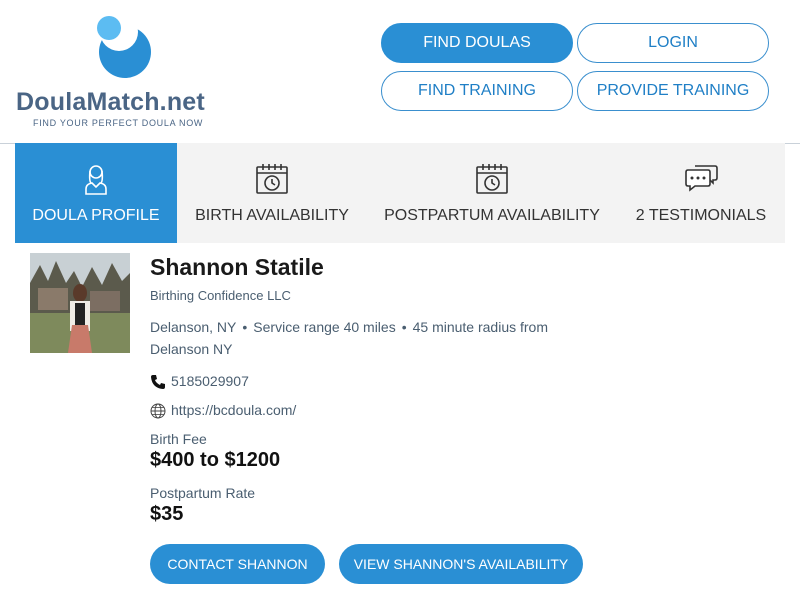  Describe the element at coordinates (701, 193) in the screenshot. I see `tab-testimonials: 2 TESTIMONIALS` at that location.